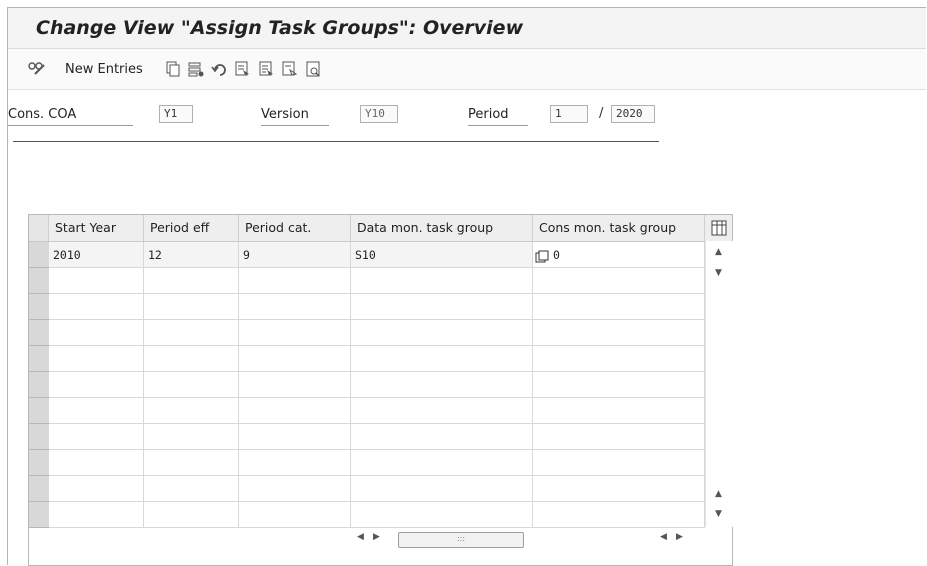 The image size is (927, 566). I want to click on table-cell: 0, so click(619, 255).